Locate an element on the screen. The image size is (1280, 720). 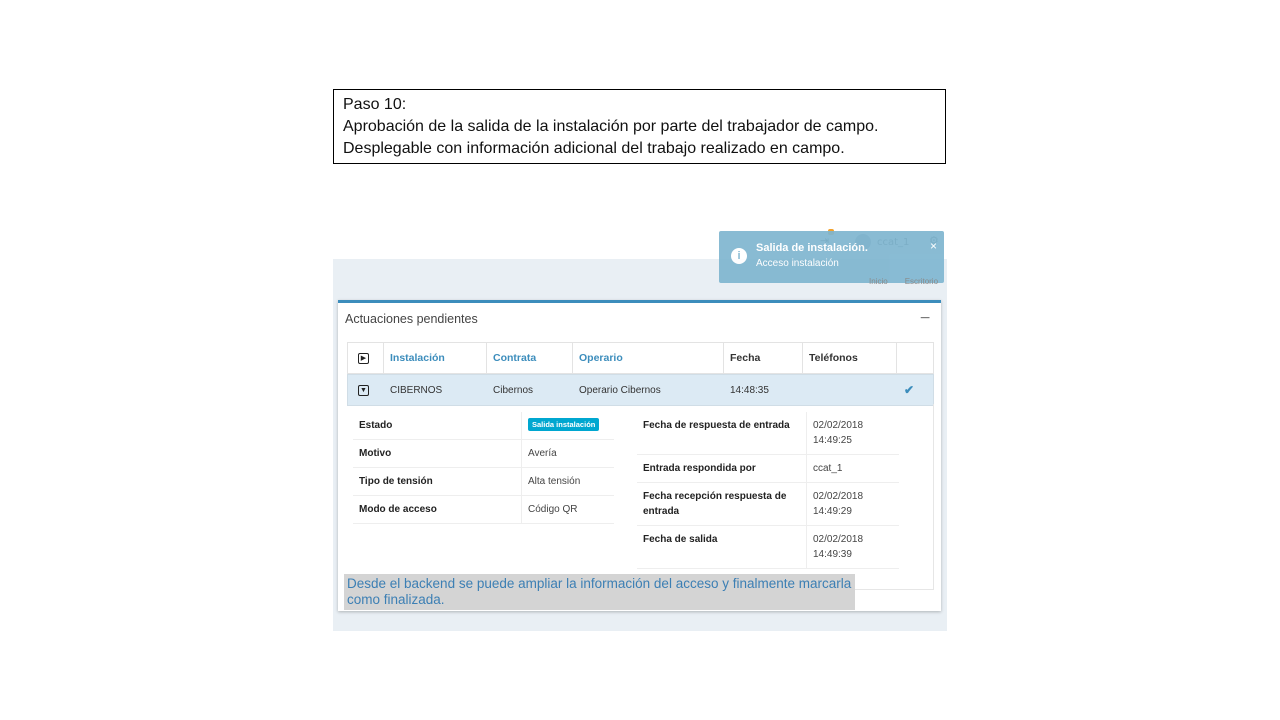
detail-key: Motivo is located at coordinates (375, 453).